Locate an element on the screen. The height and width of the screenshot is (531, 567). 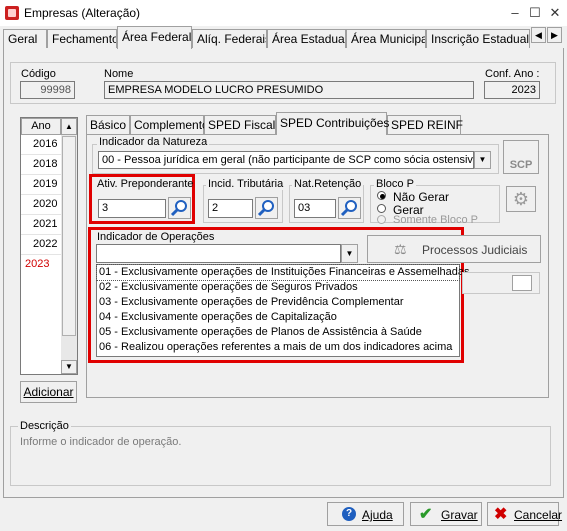
subtab-sped-contribuicoes: SPED Contribuições is located at coordinates (332, 123).